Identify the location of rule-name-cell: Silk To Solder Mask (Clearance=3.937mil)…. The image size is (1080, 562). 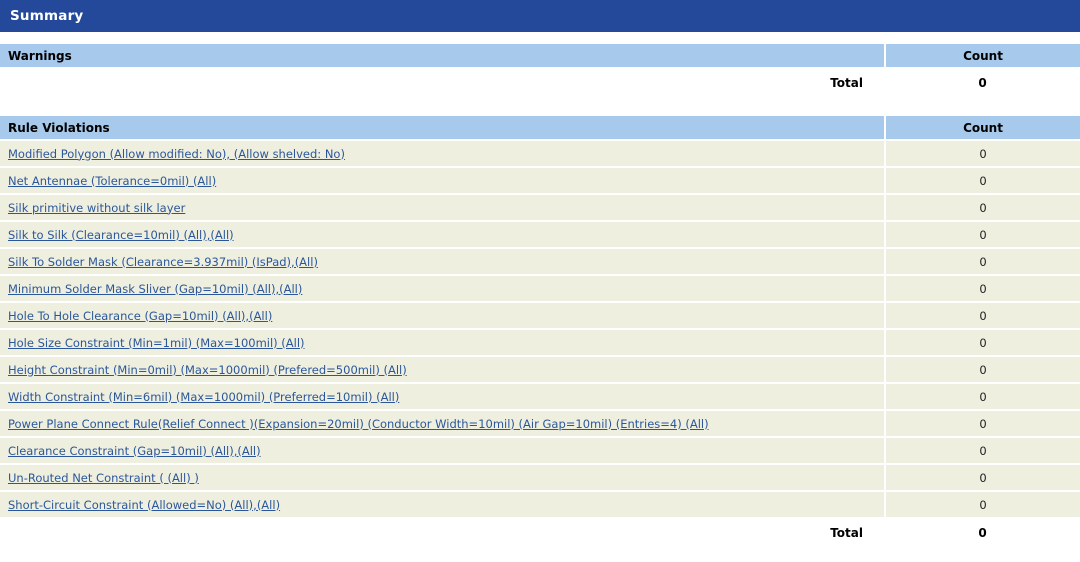
(443, 262).